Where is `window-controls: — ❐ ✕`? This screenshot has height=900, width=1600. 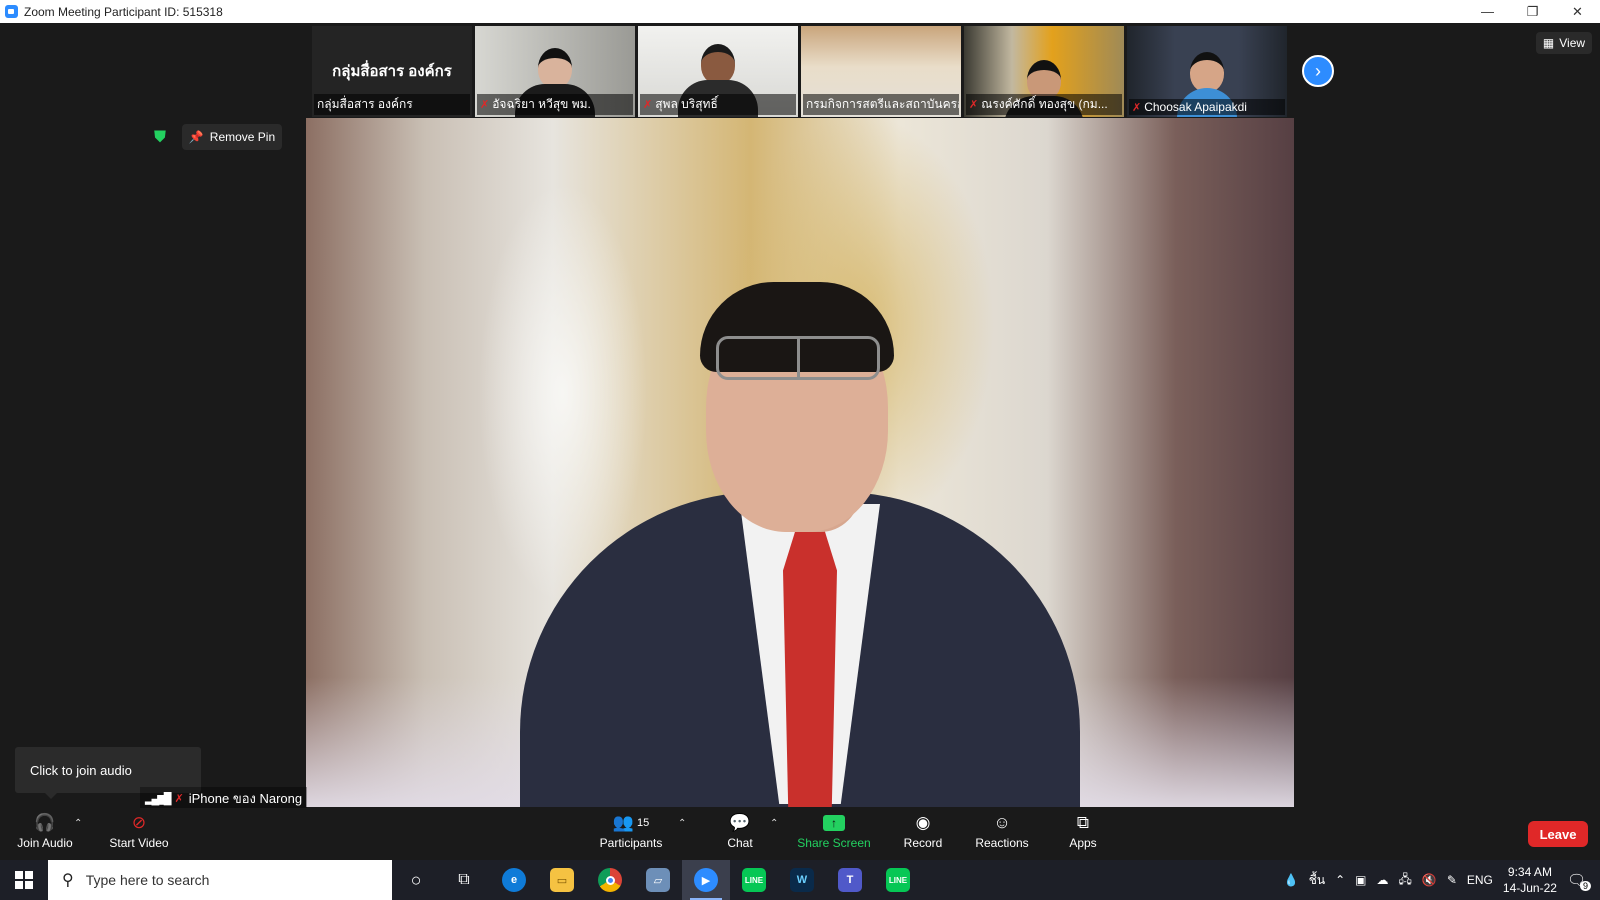
window-controls: — ❐ ✕ is located at coordinates (1532, 11).